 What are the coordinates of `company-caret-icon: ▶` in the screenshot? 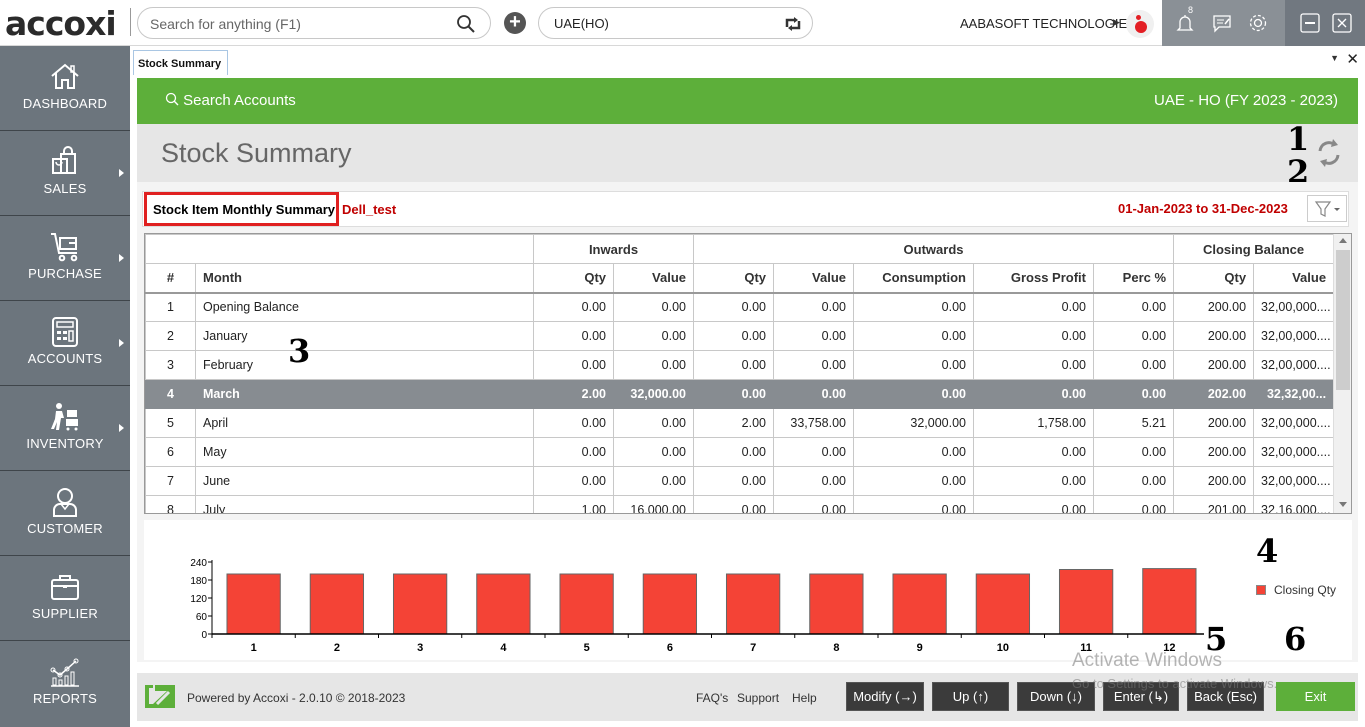 It's located at (1116, 22).